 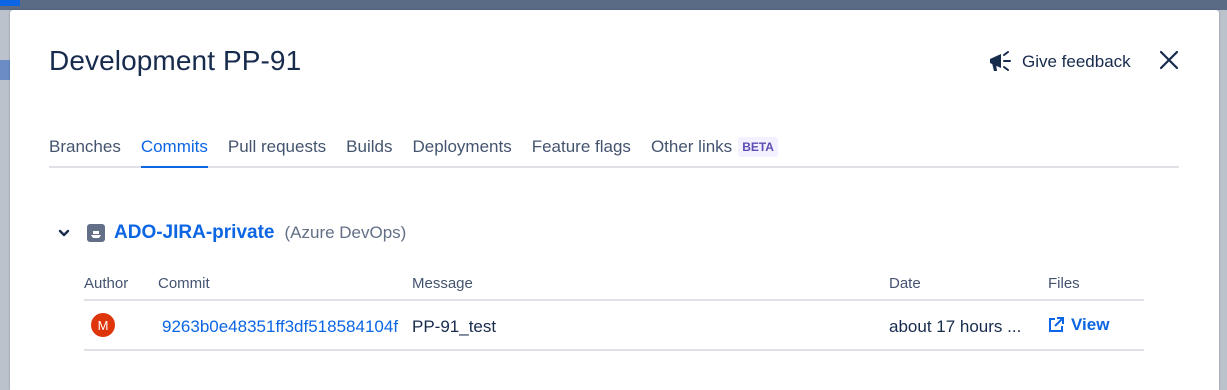 I want to click on megaphone-icon, so click(x=1000, y=61).